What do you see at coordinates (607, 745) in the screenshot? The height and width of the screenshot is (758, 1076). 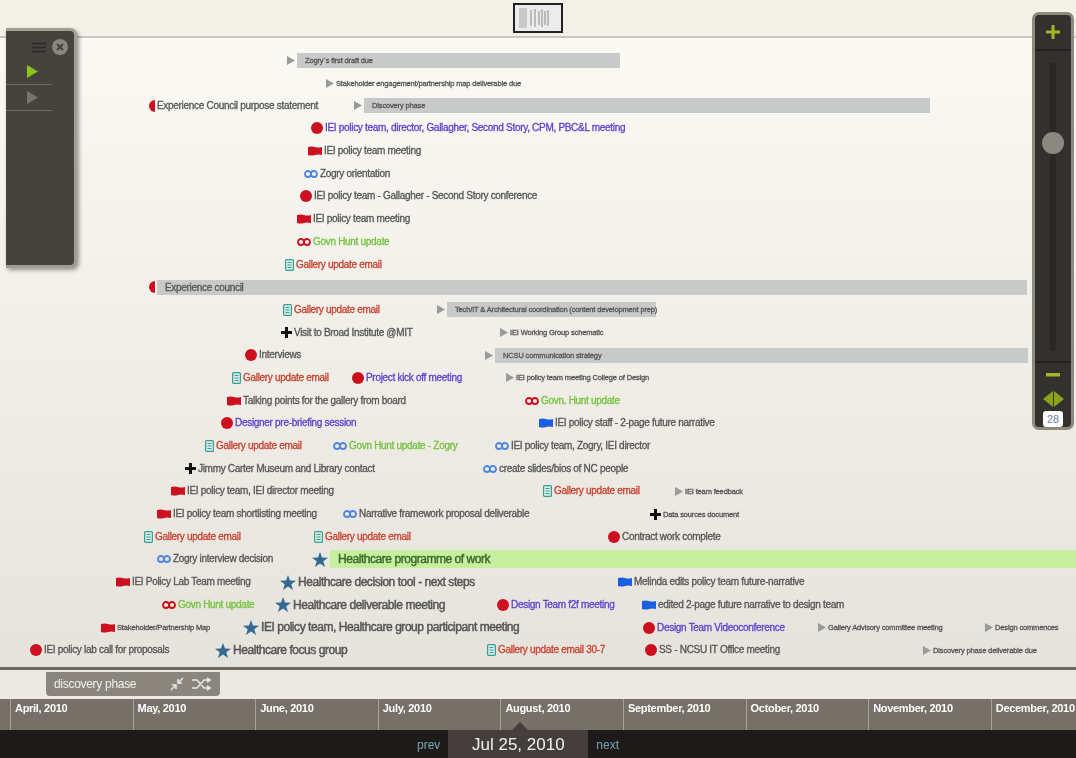 I see `next-link: next` at bounding box center [607, 745].